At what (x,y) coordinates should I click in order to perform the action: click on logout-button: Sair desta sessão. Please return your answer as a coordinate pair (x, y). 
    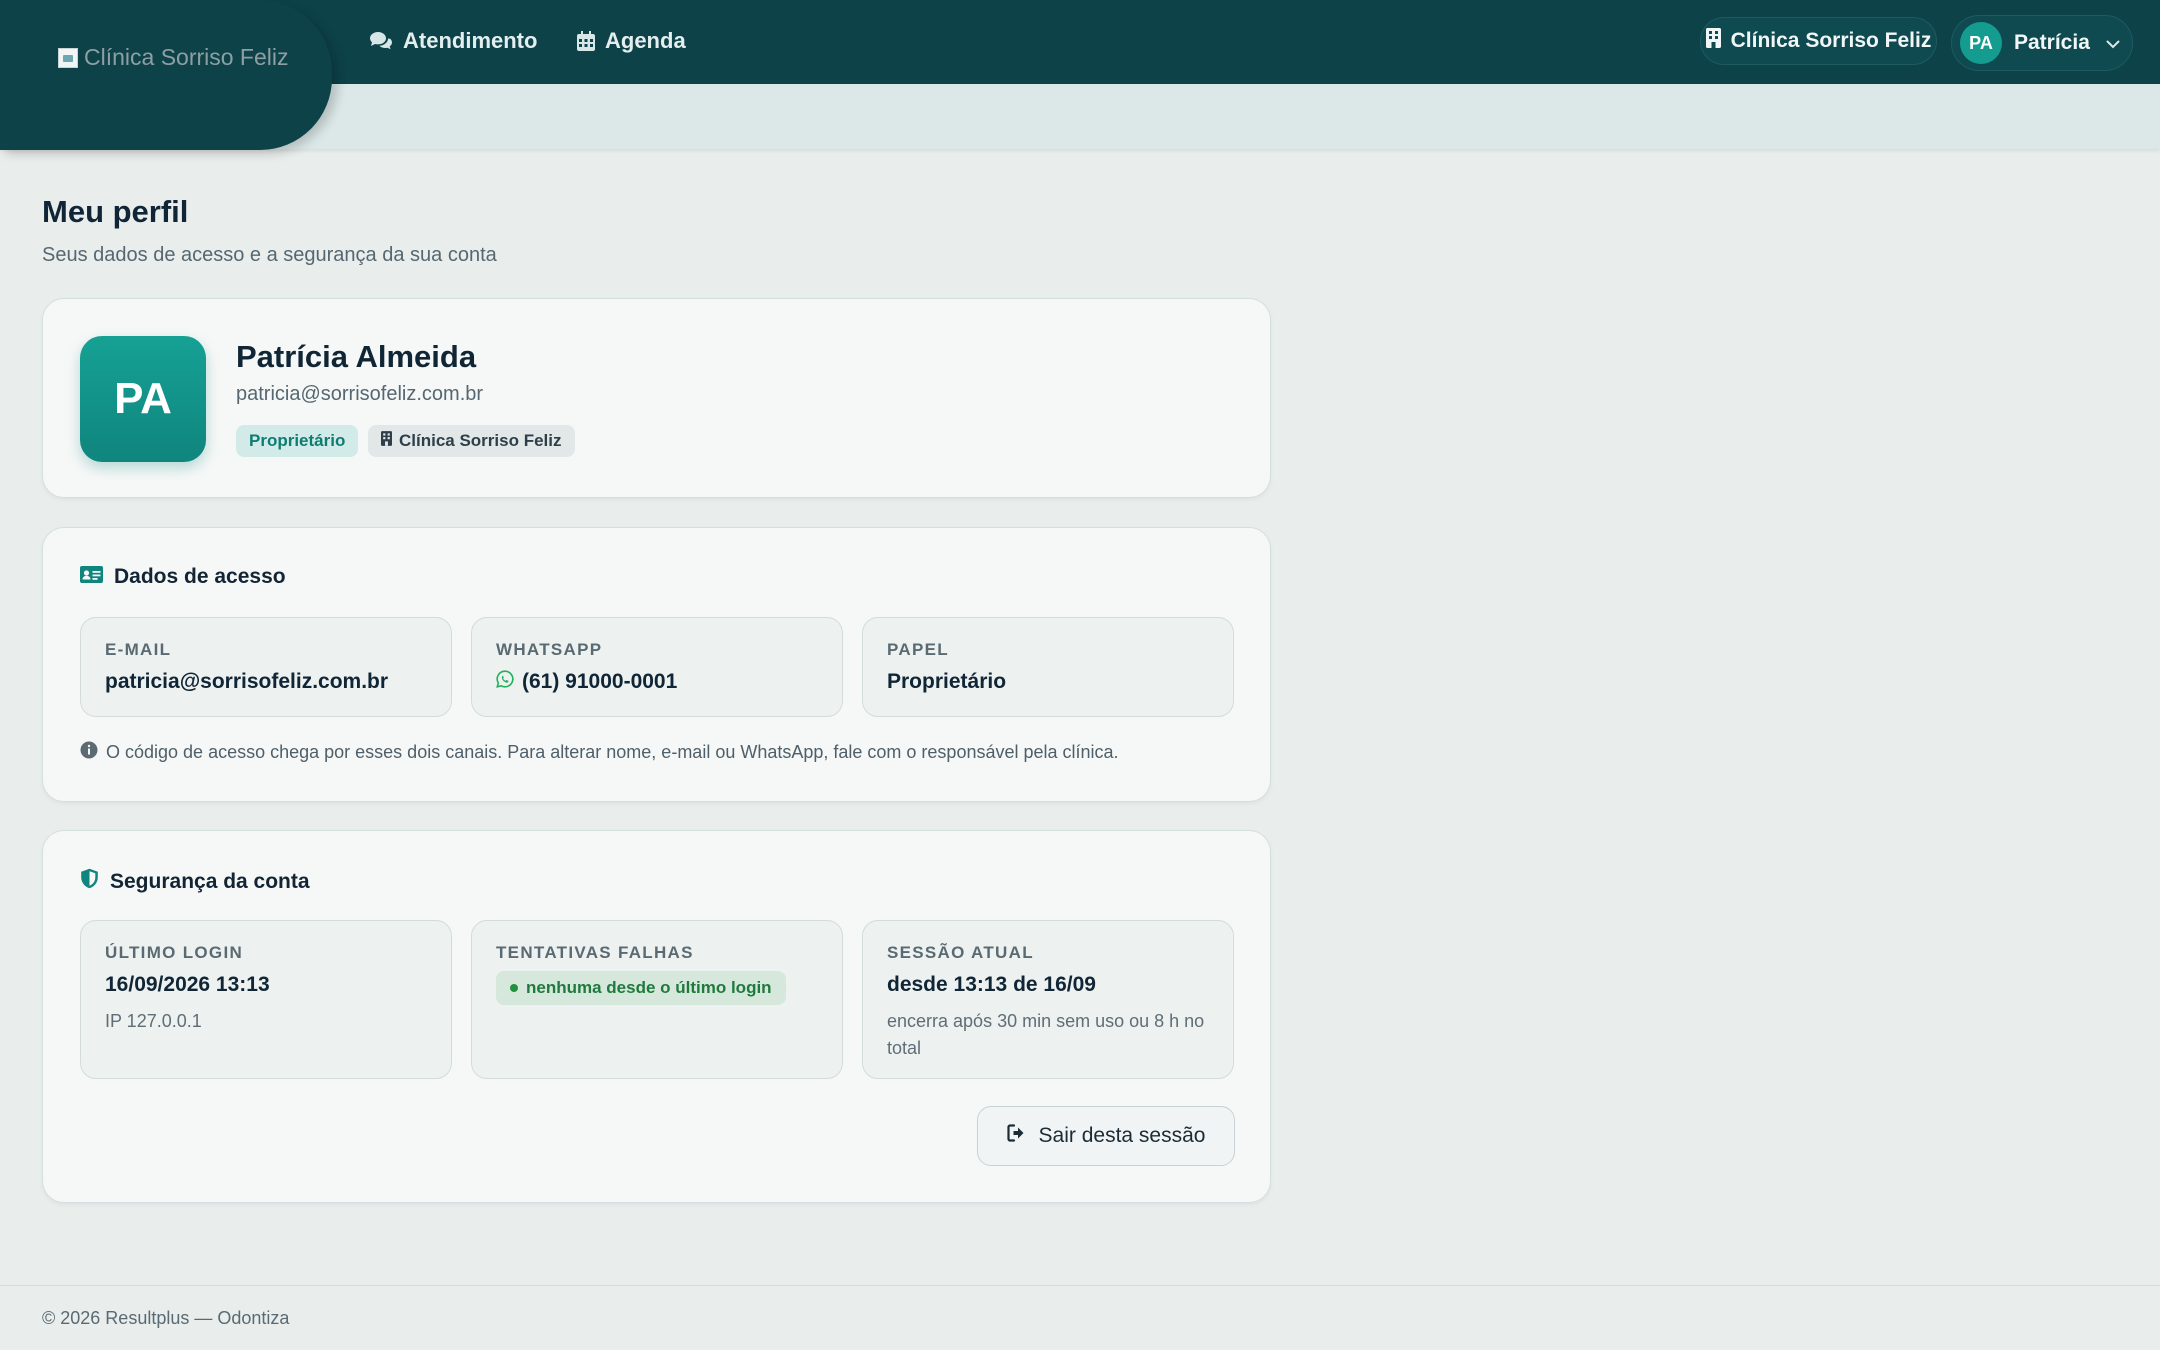
    Looking at the image, I should click on (1106, 1136).